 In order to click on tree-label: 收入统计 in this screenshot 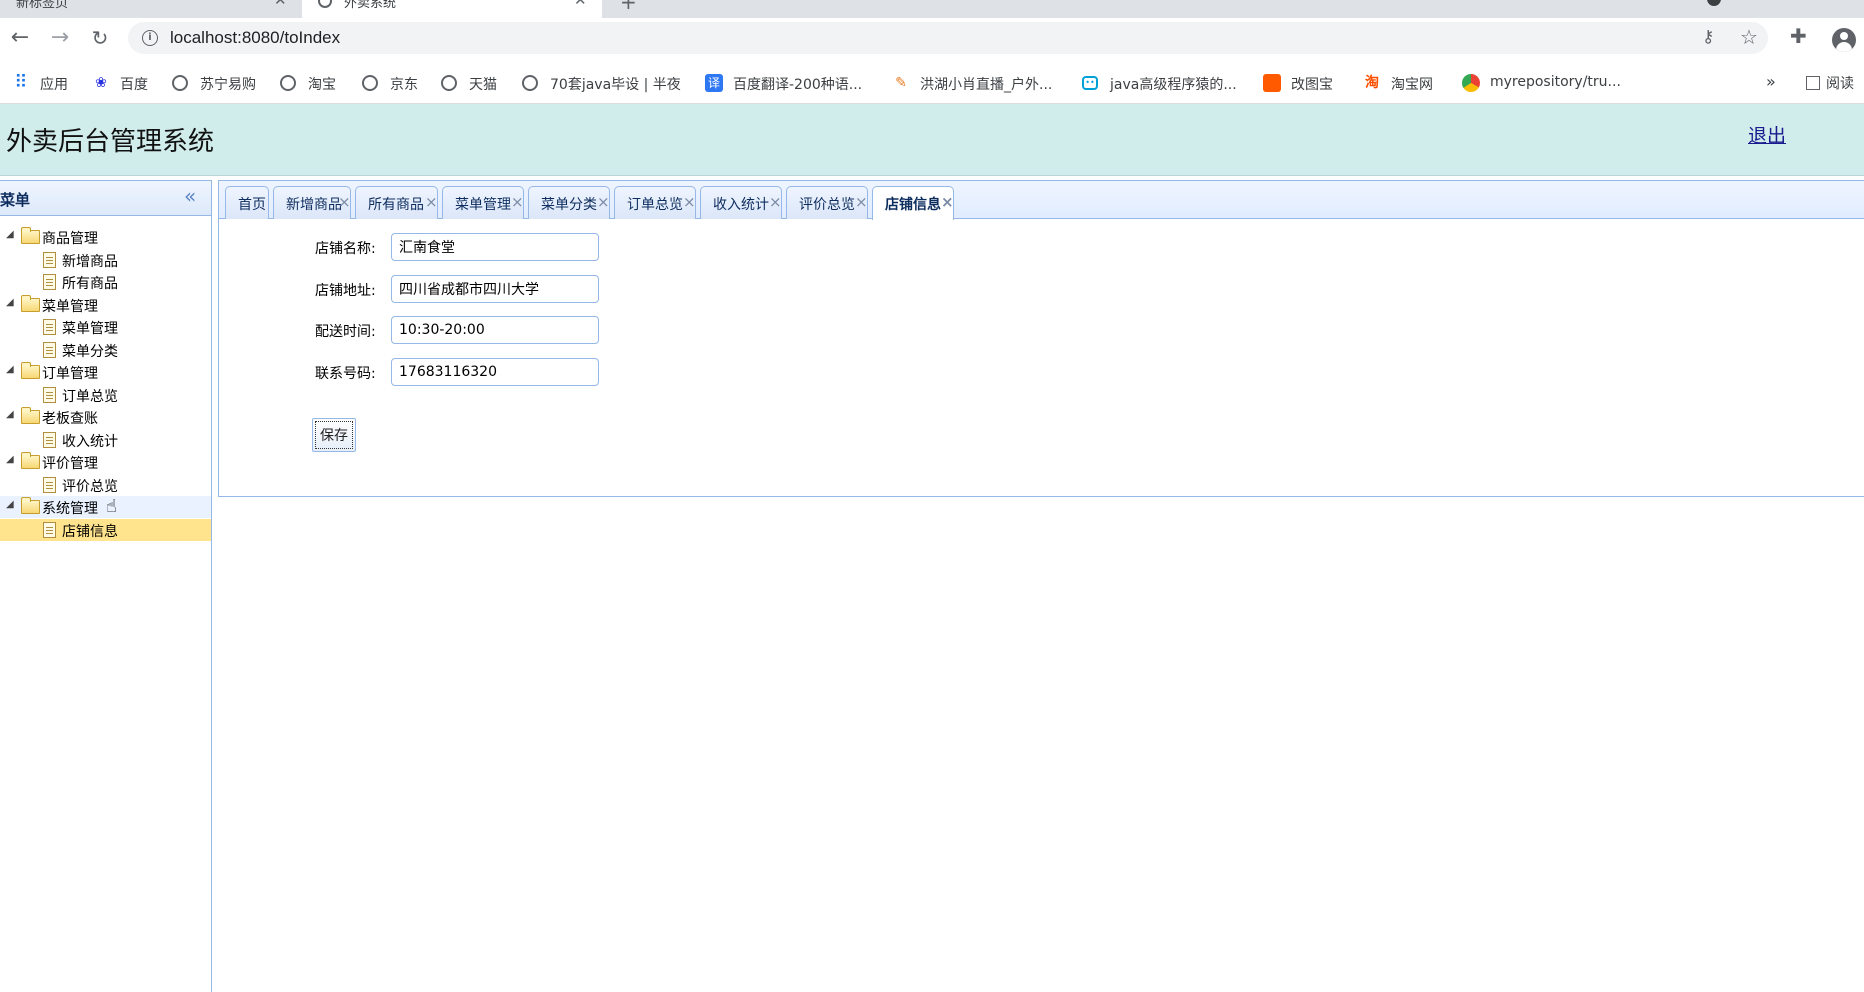, I will do `click(90, 442)`.